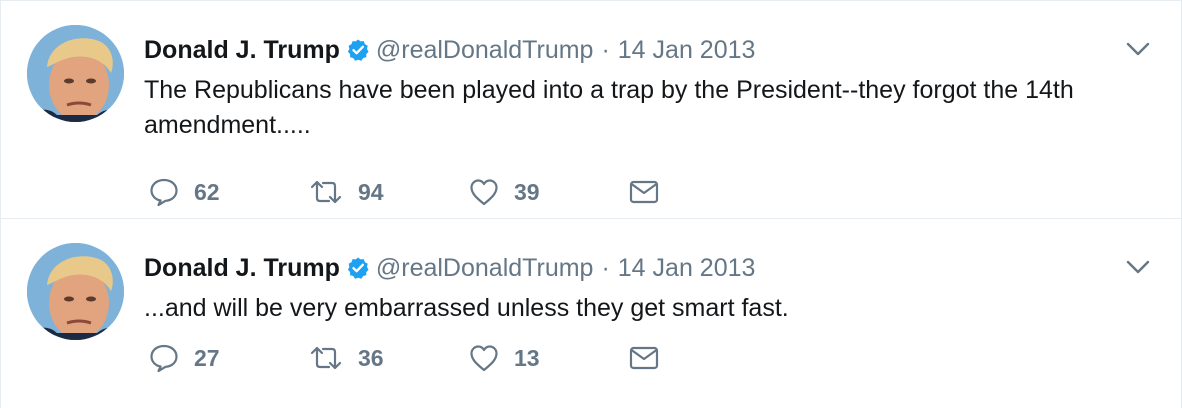 The height and width of the screenshot is (408, 1182). What do you see at coordinates (228, 358) in the screenshot?
I see `reply-button: 27` at bounding box center [228, 358].